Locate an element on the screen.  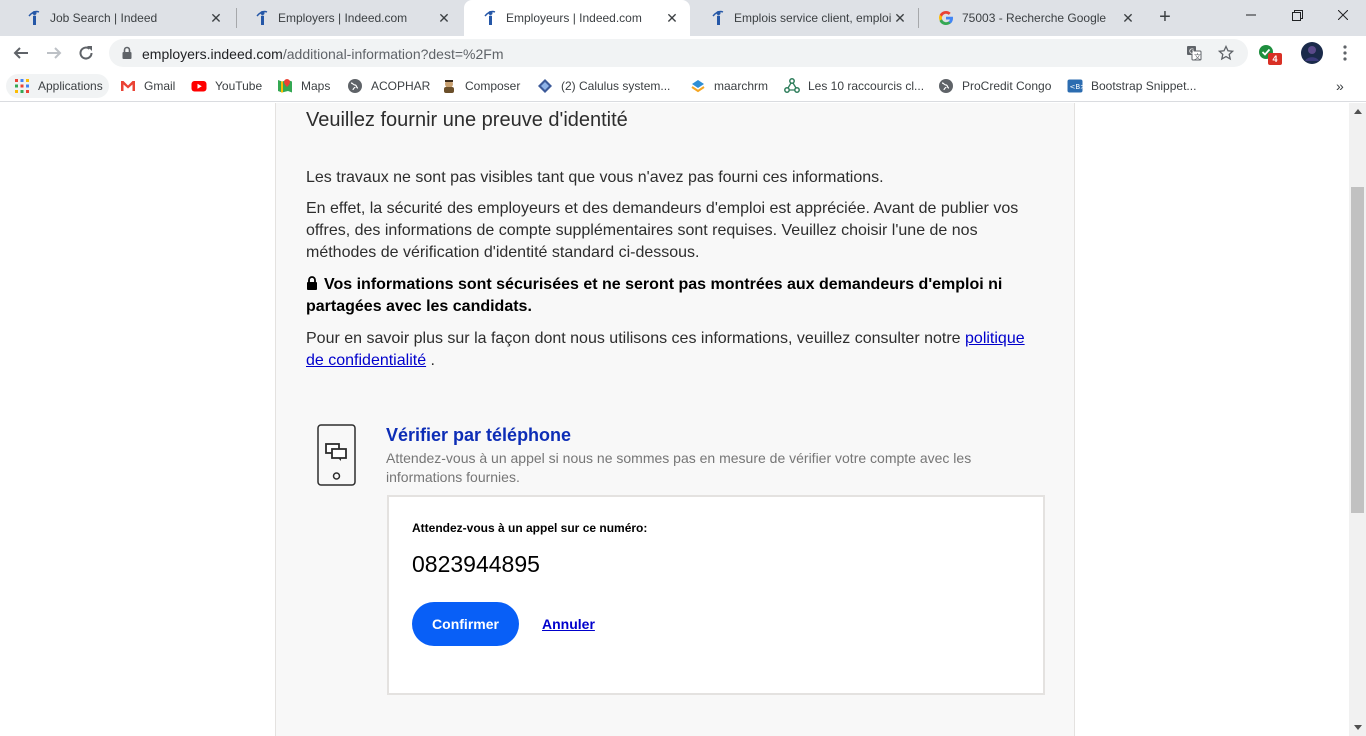
bookmark-applications: Applications is located at coordinates (57, 86).